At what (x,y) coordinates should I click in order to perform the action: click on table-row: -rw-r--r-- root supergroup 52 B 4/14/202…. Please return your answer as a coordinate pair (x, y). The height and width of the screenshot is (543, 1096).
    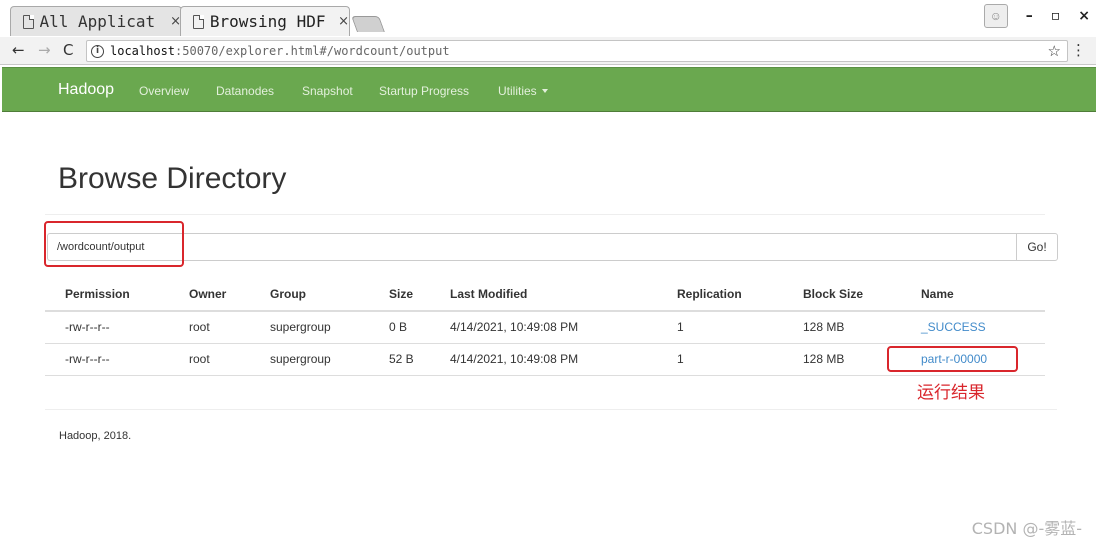
    Looking at the image, I should click on (545, 359).